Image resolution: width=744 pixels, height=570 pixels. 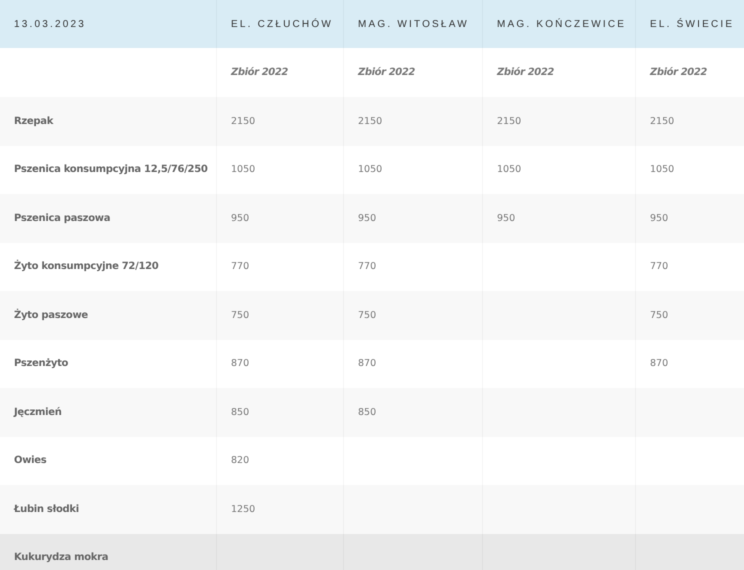 I want to click on column-header: 13.03.2023, so click(x=50, y=24).